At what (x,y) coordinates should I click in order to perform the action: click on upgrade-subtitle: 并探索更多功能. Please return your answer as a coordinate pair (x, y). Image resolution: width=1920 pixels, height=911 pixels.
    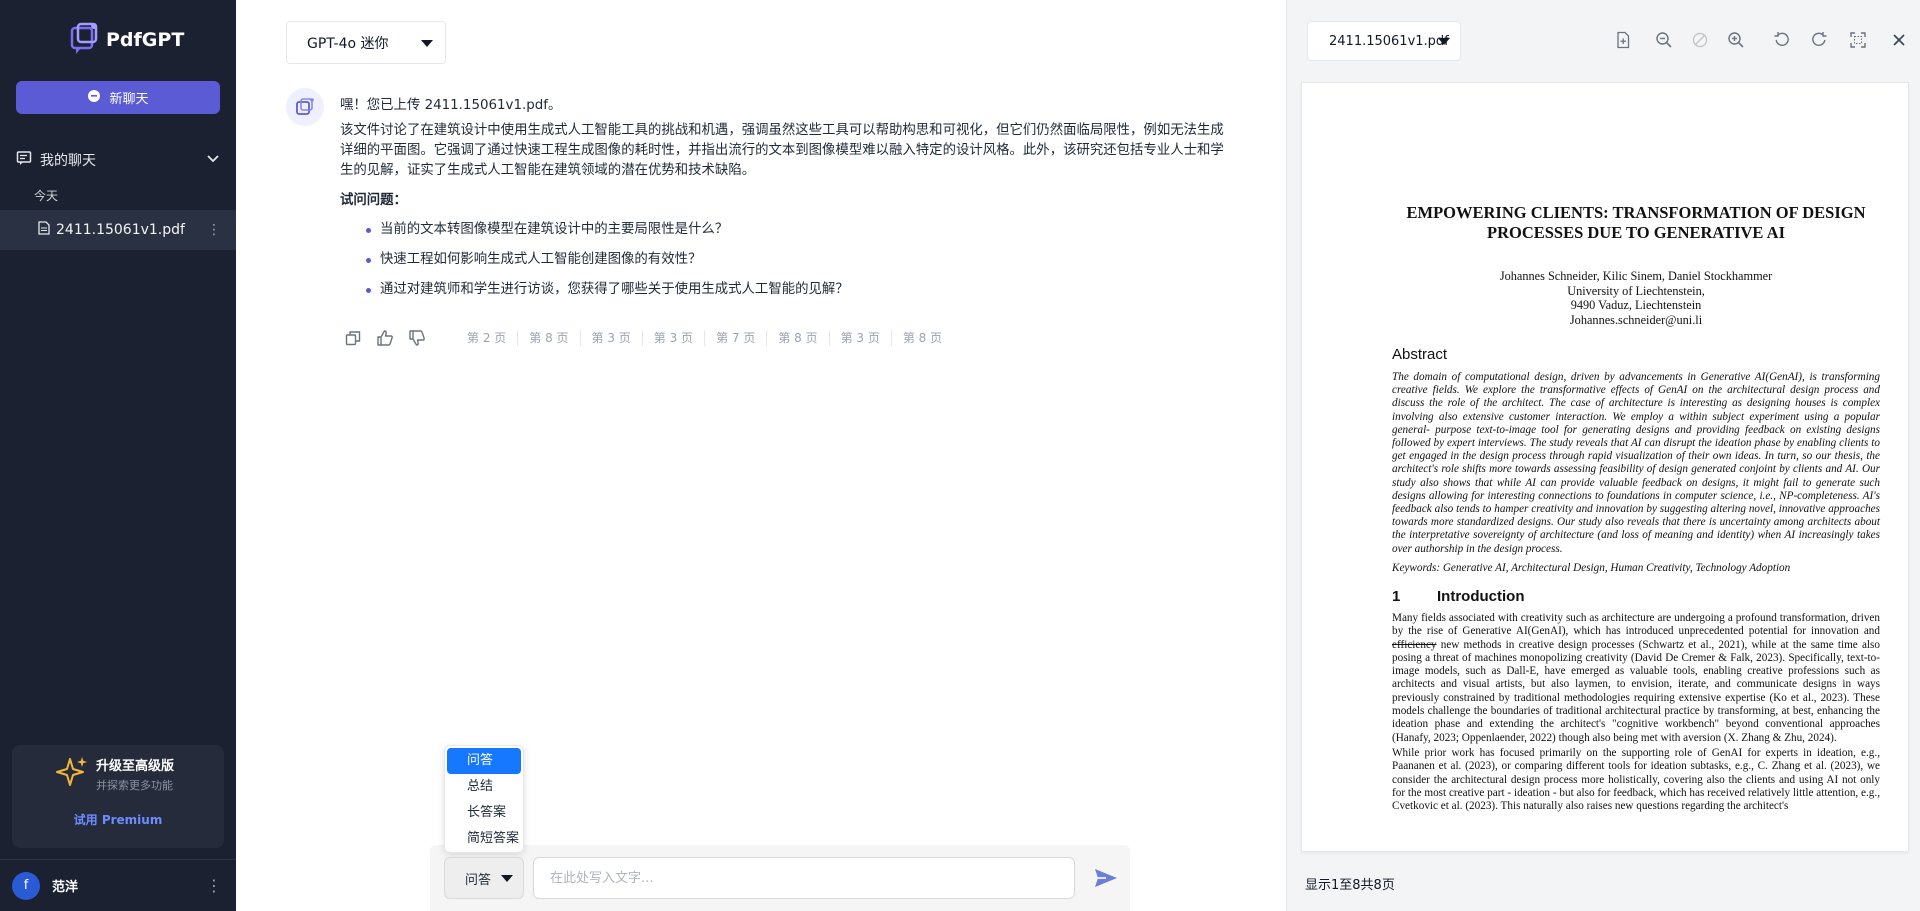
    Looking at the image, I should click on (134, 785).